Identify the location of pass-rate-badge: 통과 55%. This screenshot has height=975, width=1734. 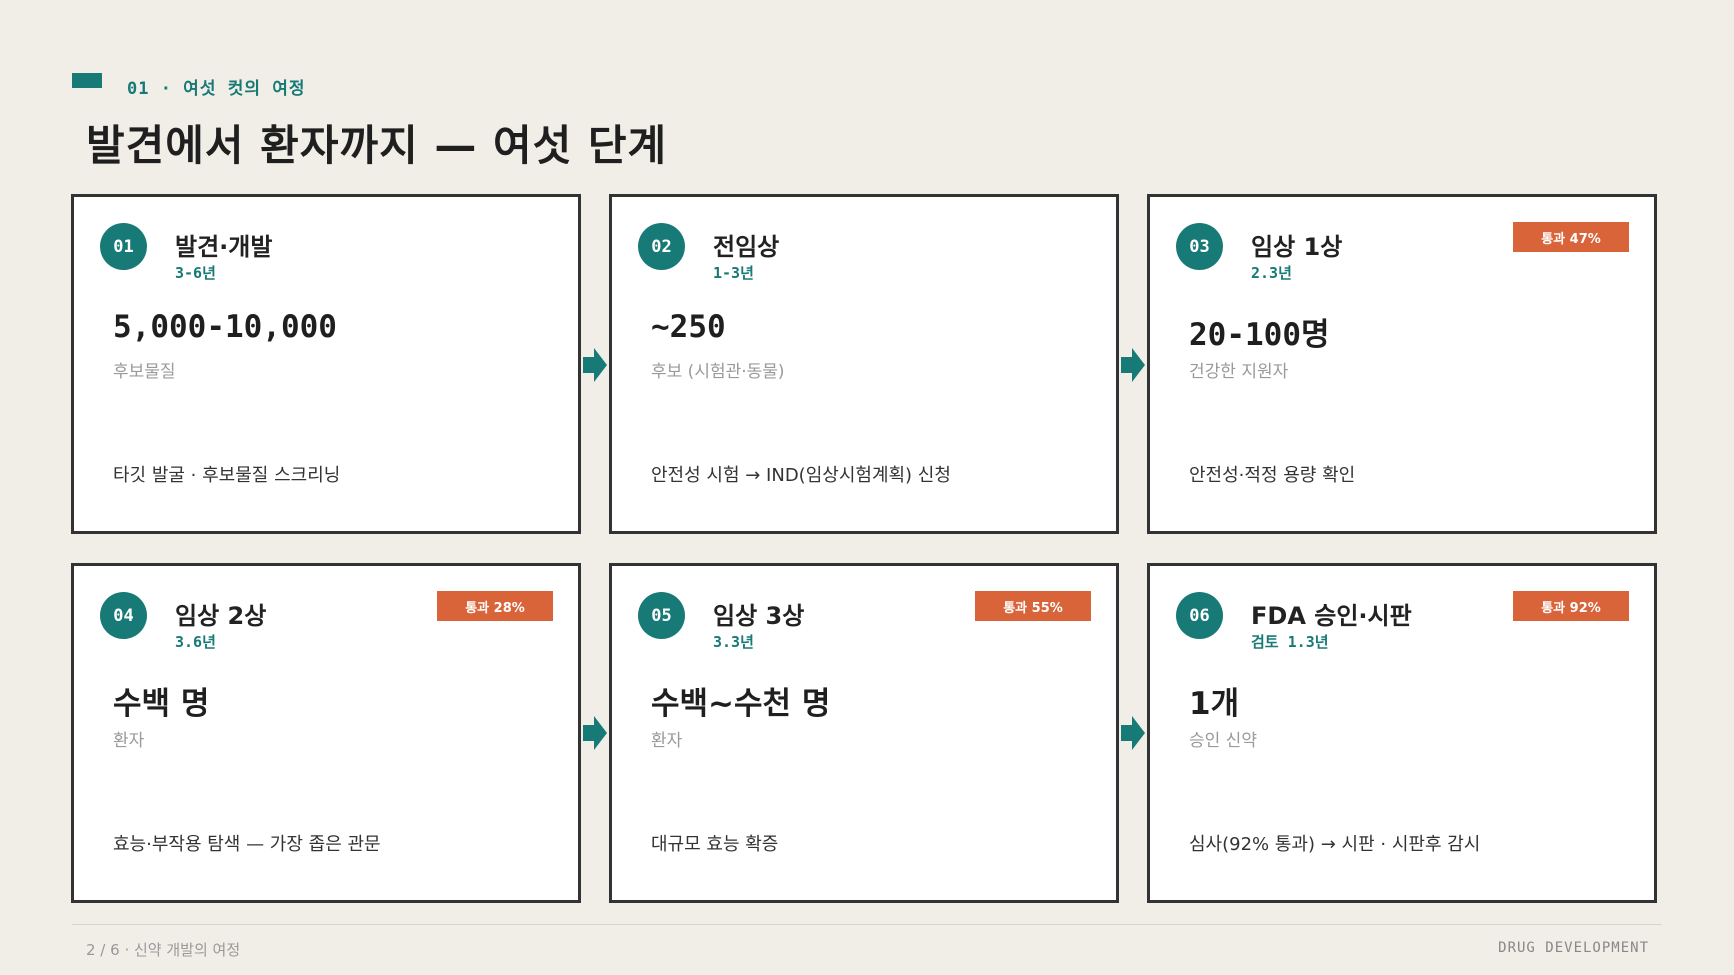
(1033, 606).